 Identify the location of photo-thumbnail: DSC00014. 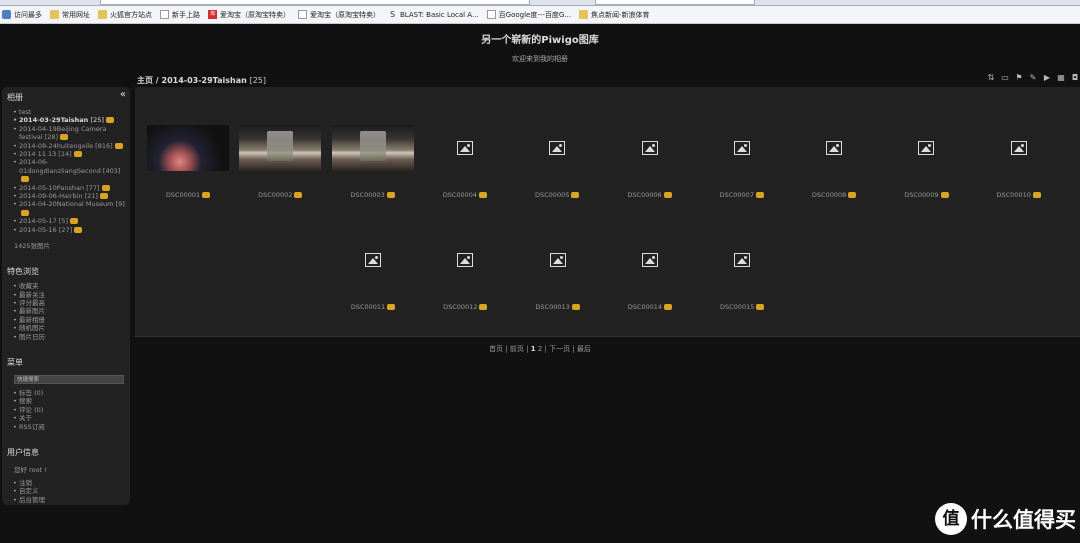
(650, 274).